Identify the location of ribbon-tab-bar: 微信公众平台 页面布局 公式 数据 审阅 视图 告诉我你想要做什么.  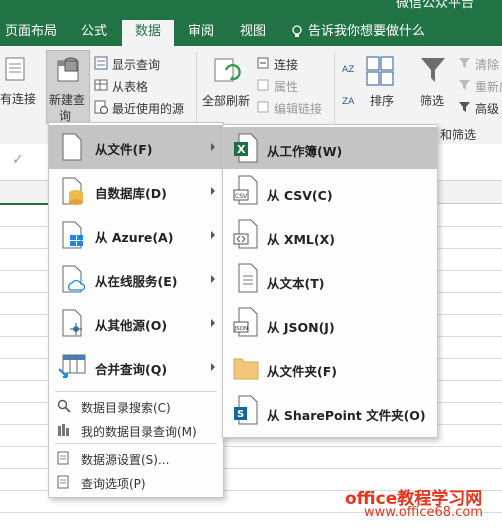
(251, 23).